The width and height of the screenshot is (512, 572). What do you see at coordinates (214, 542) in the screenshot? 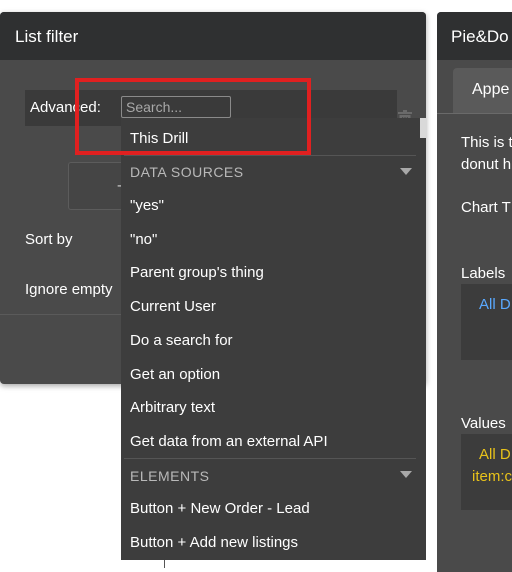
I see `dropdown-item: Button + Add new listings` at bounding box center [214, 542].